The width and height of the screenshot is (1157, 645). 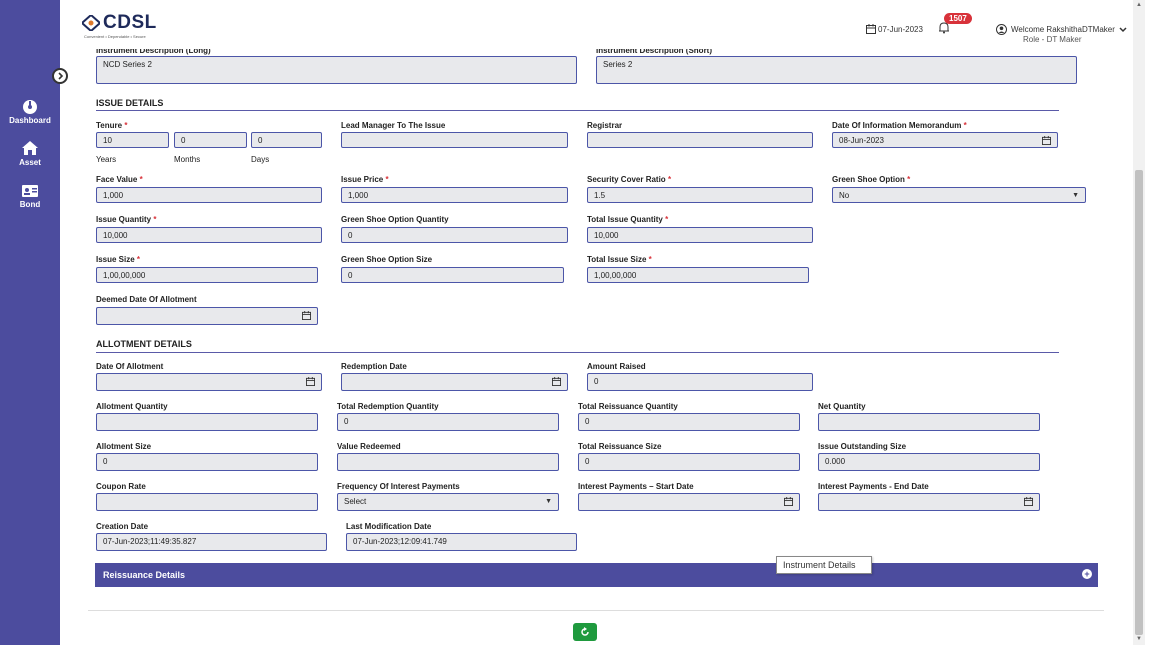 What do you see at coordinates (700, 235) in the screenshot?
I see `total-issue-qty-input: 10,000` at bounding box center [700, 235].